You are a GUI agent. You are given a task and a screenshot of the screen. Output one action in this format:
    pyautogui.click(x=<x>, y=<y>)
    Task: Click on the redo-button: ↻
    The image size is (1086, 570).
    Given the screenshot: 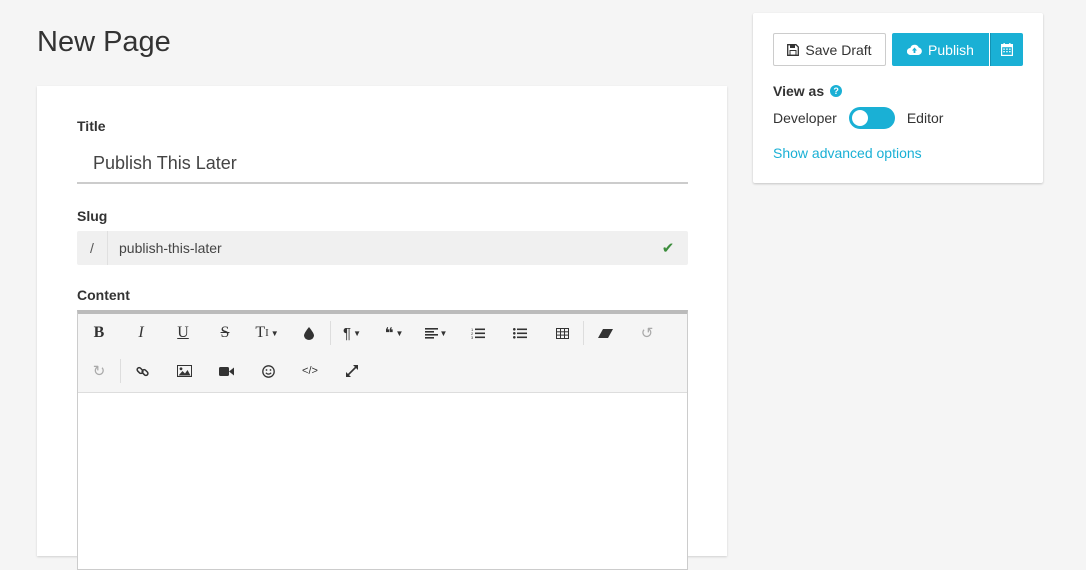 What is the action you would take?
    pyautogui.click(x=99, y=371)
    